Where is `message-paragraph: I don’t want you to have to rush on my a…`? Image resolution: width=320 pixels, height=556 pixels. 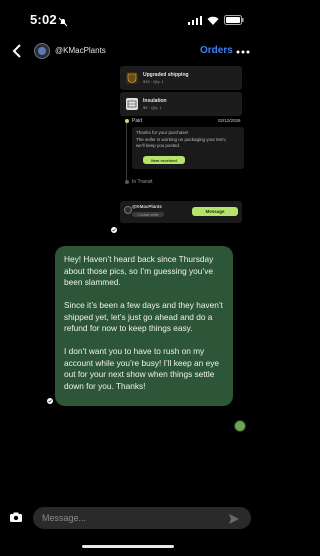
message-paragraph: I don’t want you to have to rush on my a… is located at coordinates (141, 368).